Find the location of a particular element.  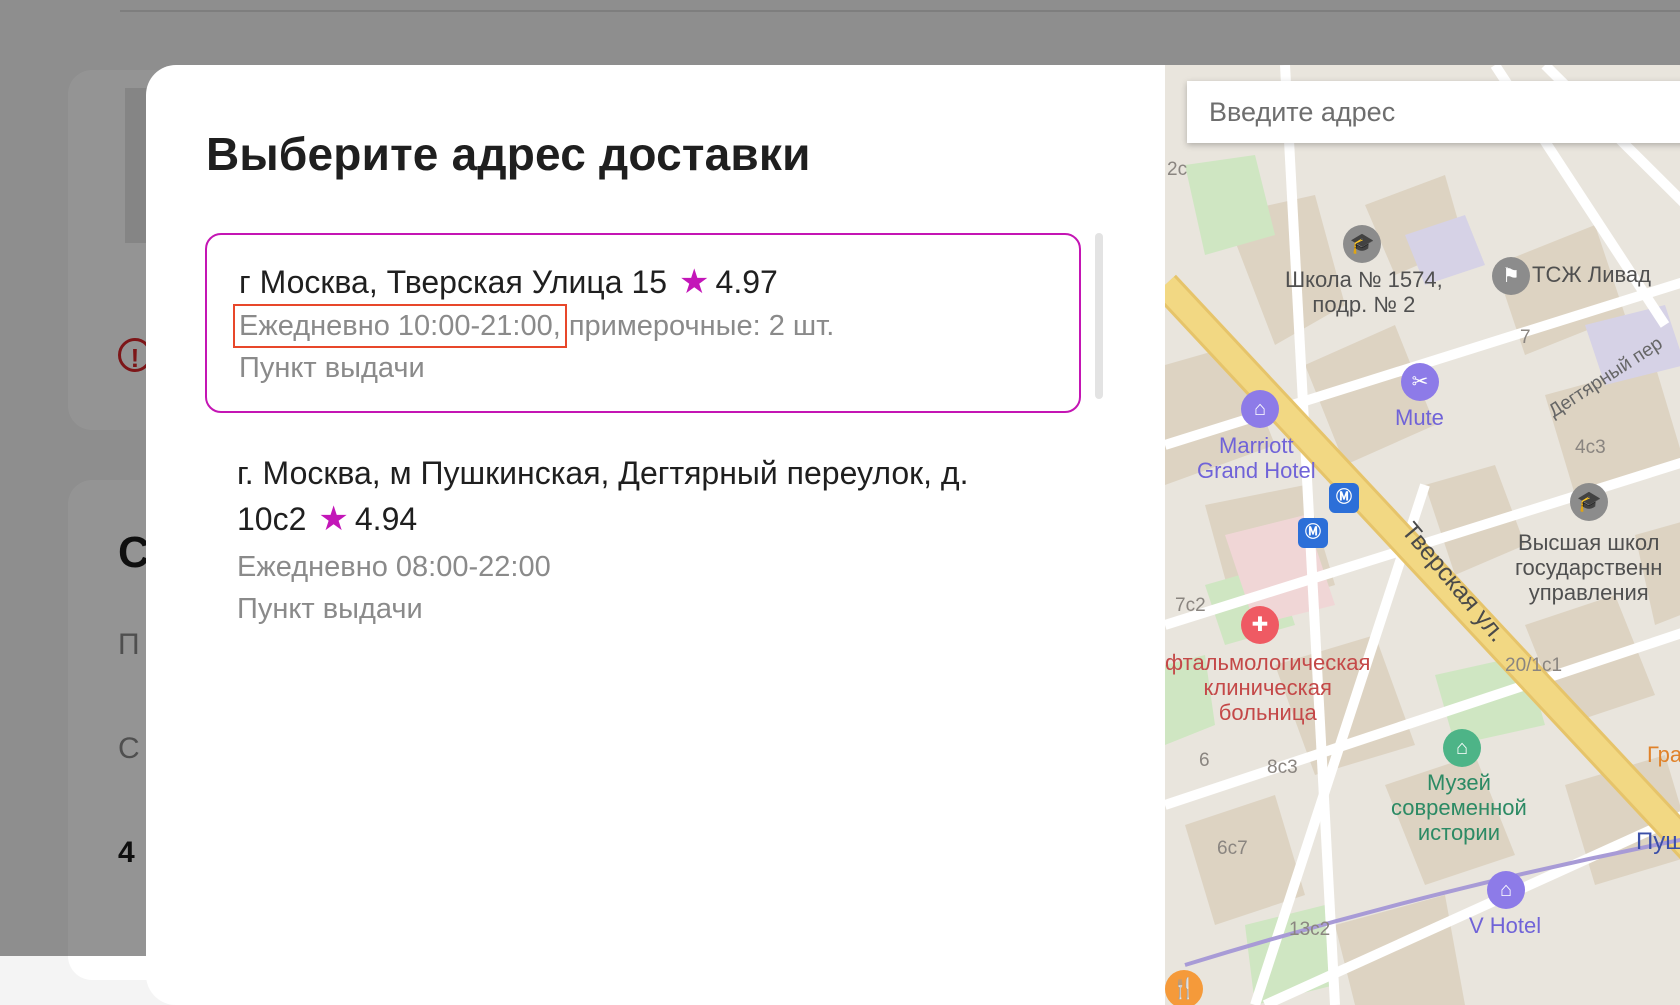

map-label-museum: Музей современной истории is located at coordinates (1459, 807).